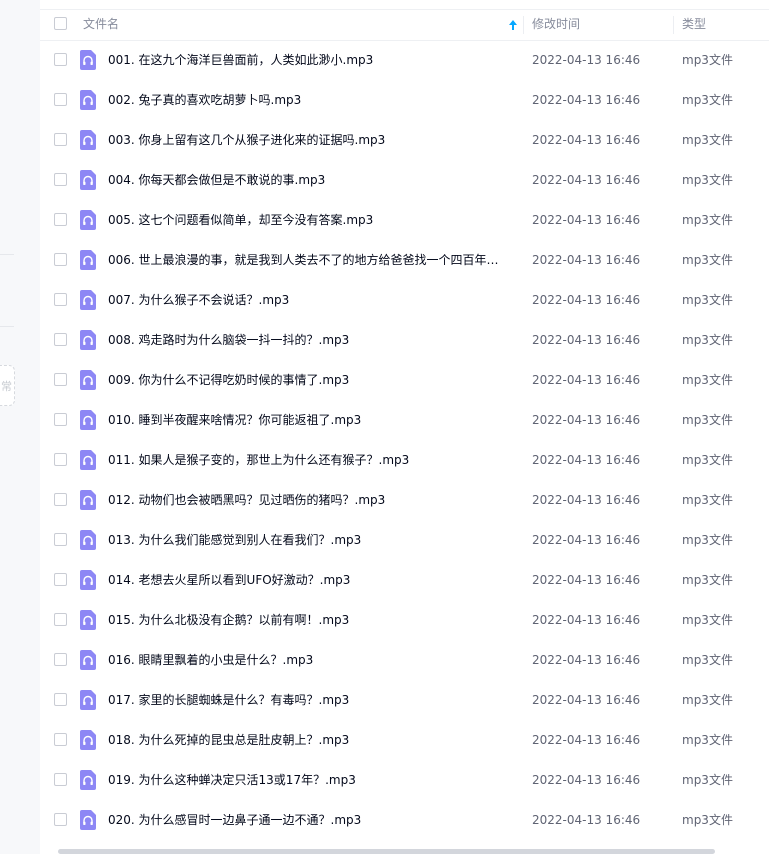  I want to click on file-name: 017. 家里的长腿蜘蛛是什么？有毒吗？.mp3, so click(308, 700).